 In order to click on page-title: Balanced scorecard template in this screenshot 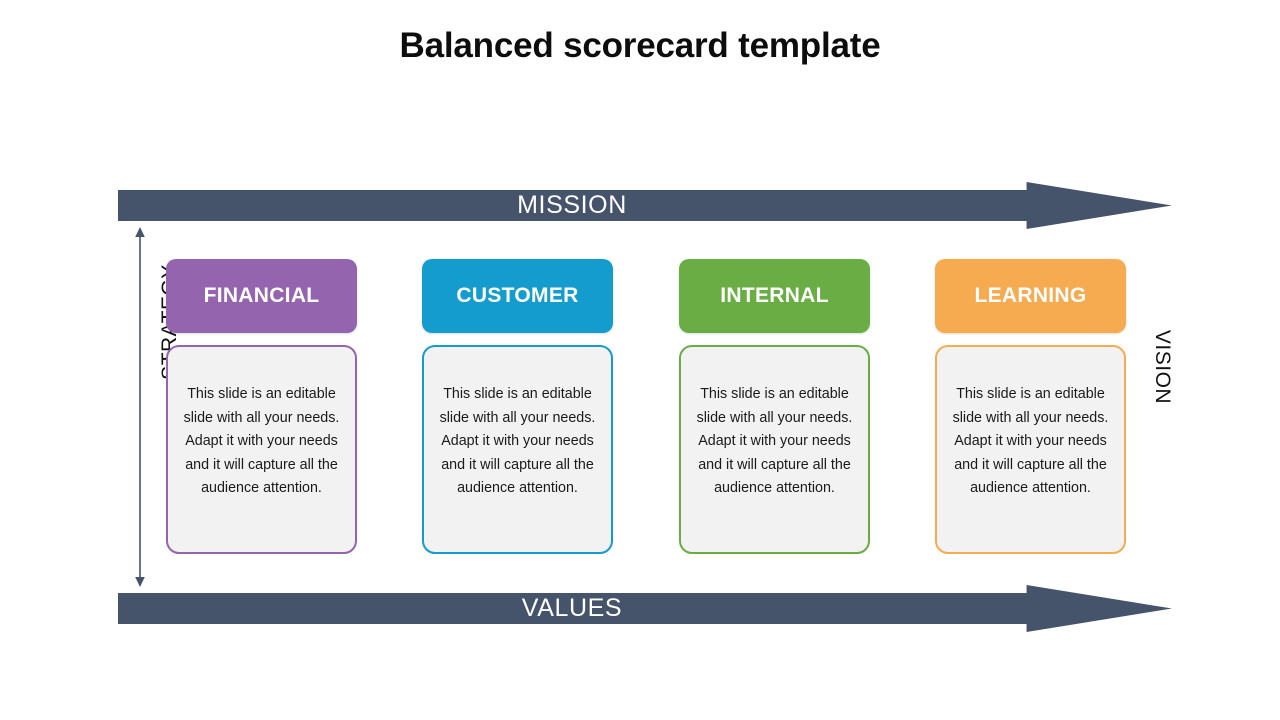, I will do `click(640, 45)`.